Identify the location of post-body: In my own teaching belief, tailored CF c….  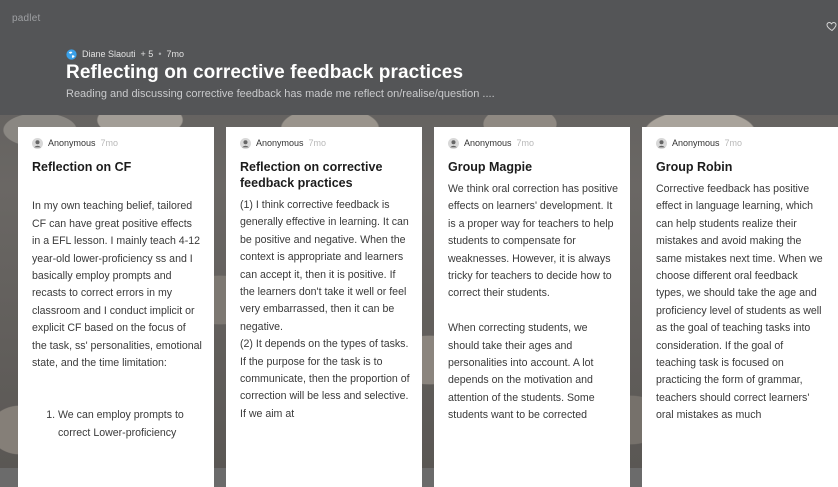
(117, 329).